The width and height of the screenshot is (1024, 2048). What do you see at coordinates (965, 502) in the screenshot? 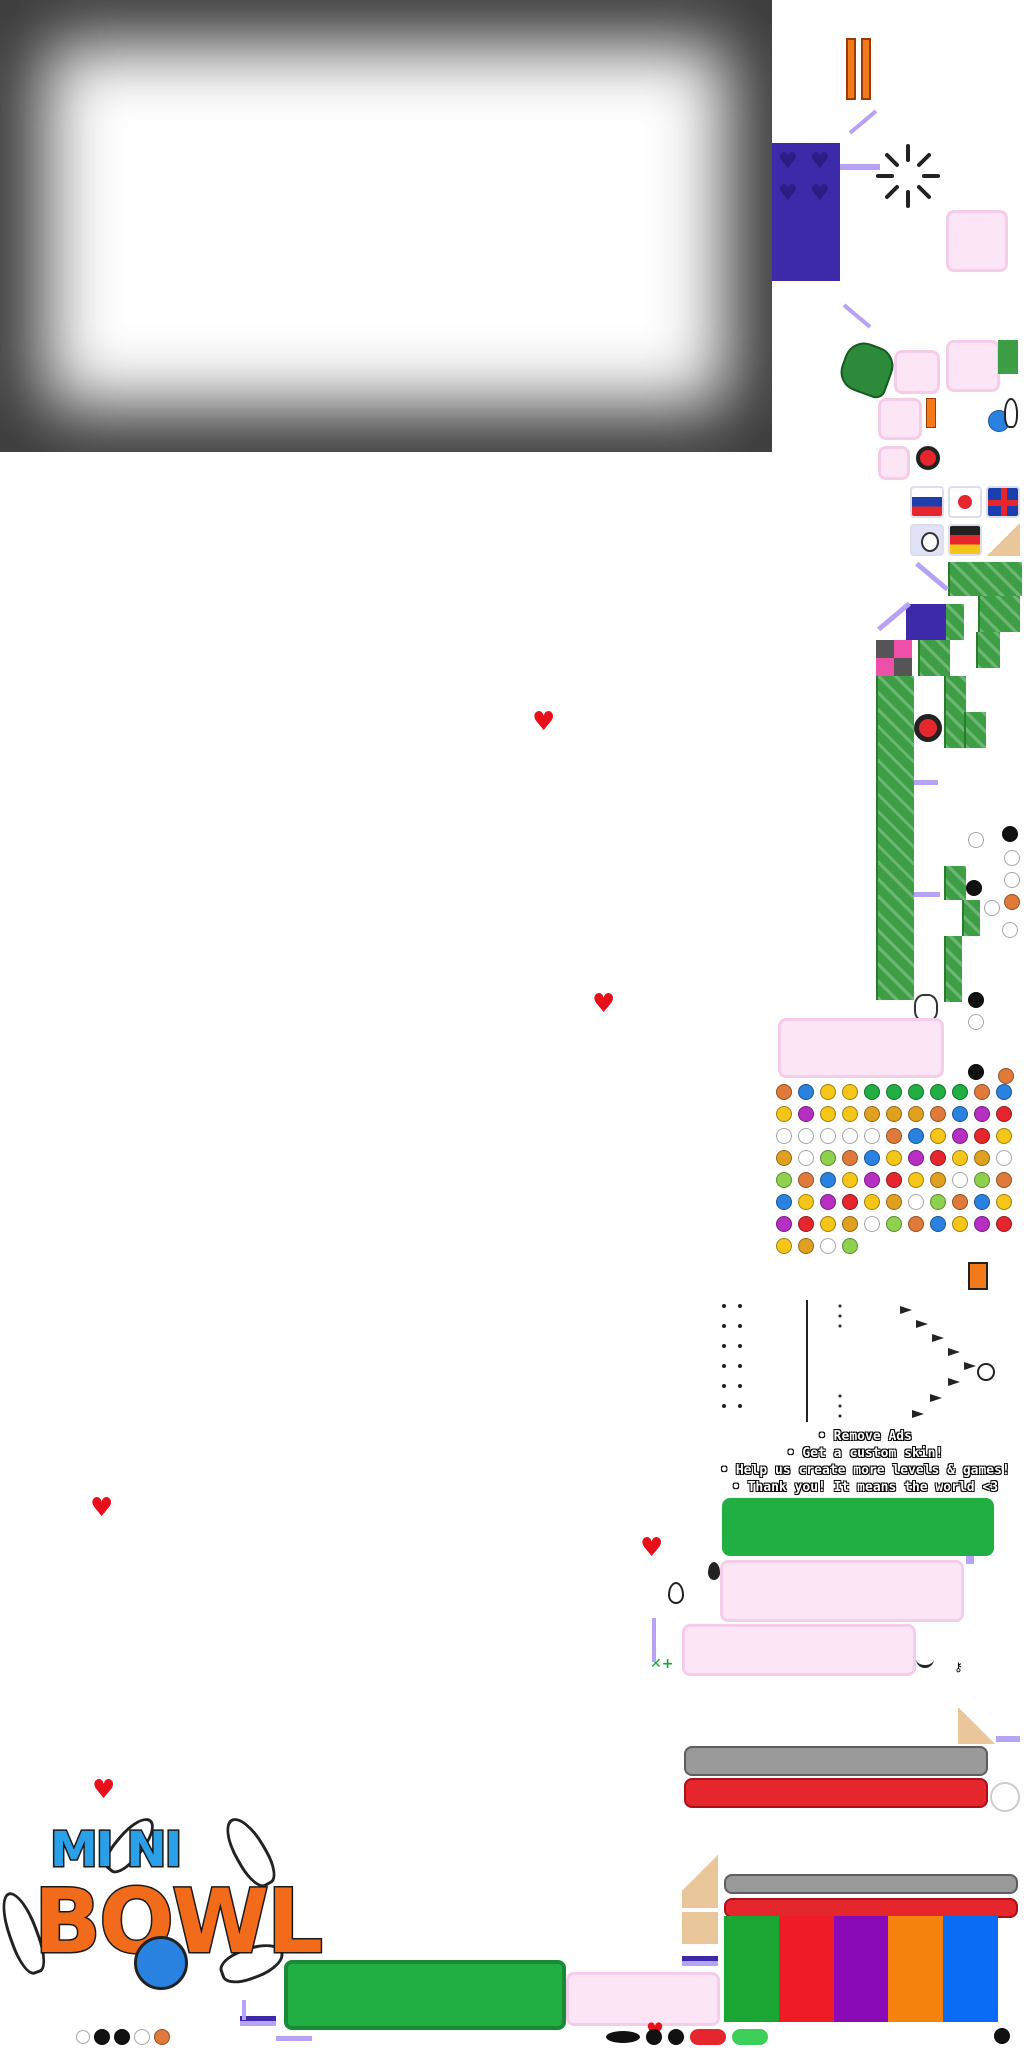
I see `red-dot-icon` at bounding box center [965, 502].